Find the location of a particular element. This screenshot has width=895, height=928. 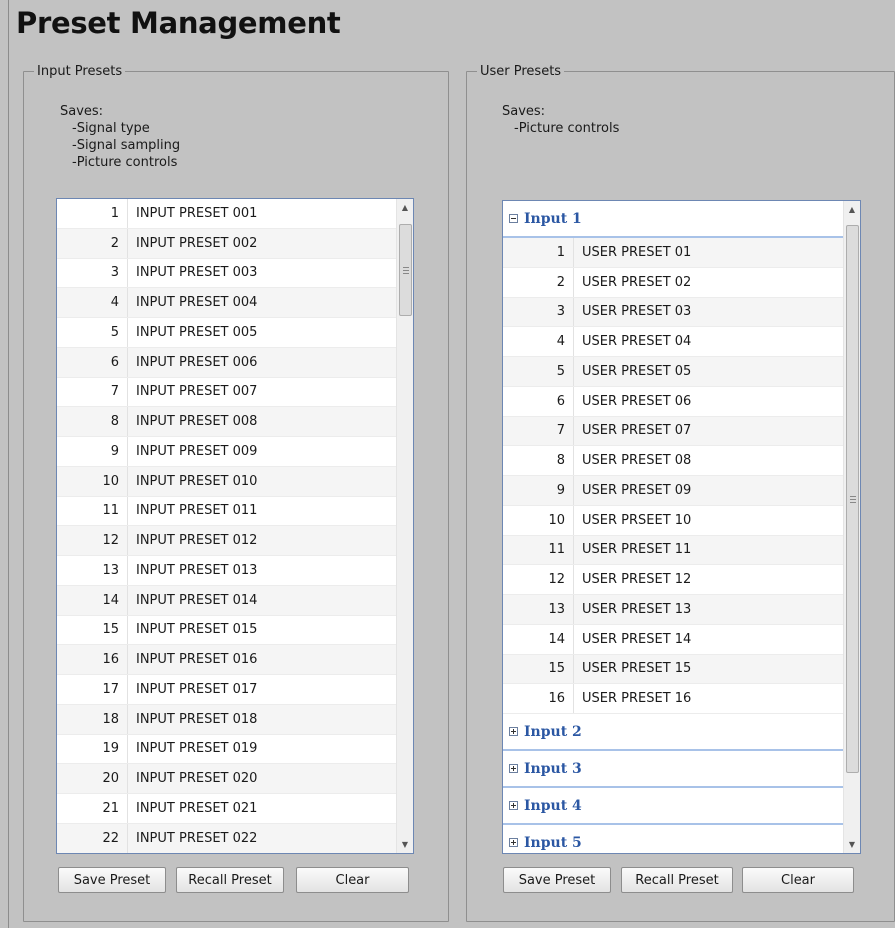

list-item: 10 INPUT PRESET 010 is located at coordinates (226, 481).